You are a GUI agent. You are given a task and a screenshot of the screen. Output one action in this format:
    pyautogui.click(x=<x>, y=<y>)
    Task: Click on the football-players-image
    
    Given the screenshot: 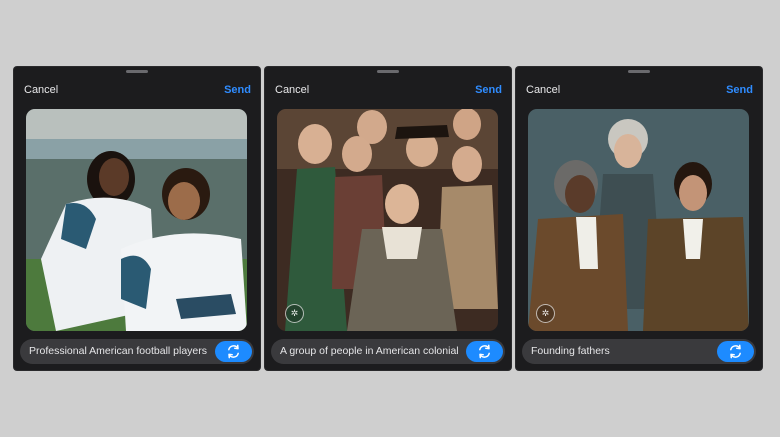 What is the action you would take?
    pyautogui.click(x=136, y=220)
    